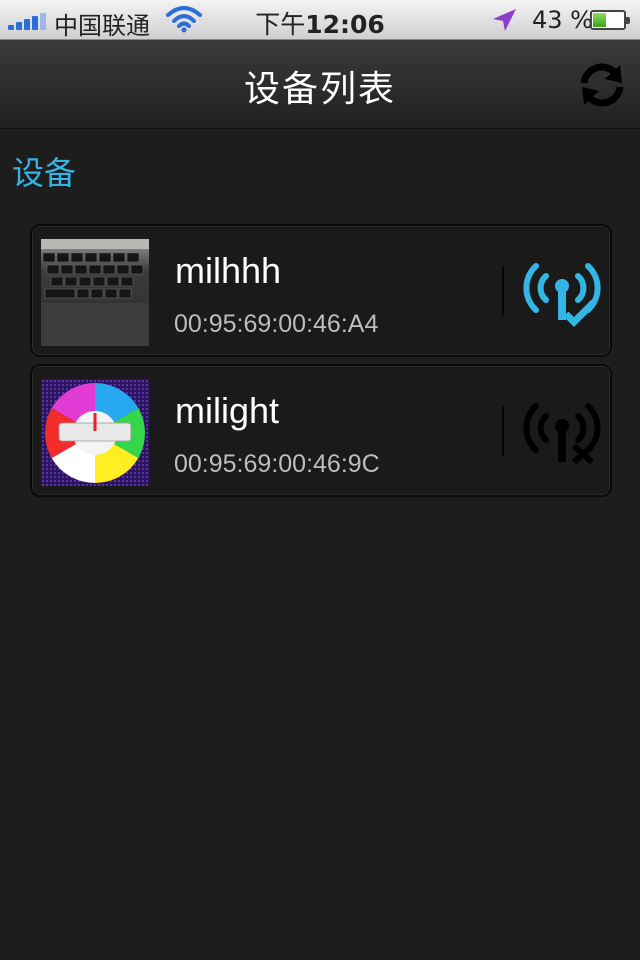  I want to click on device-list-item: milight 00:95:69:00:46:9C, so click(321, 430).